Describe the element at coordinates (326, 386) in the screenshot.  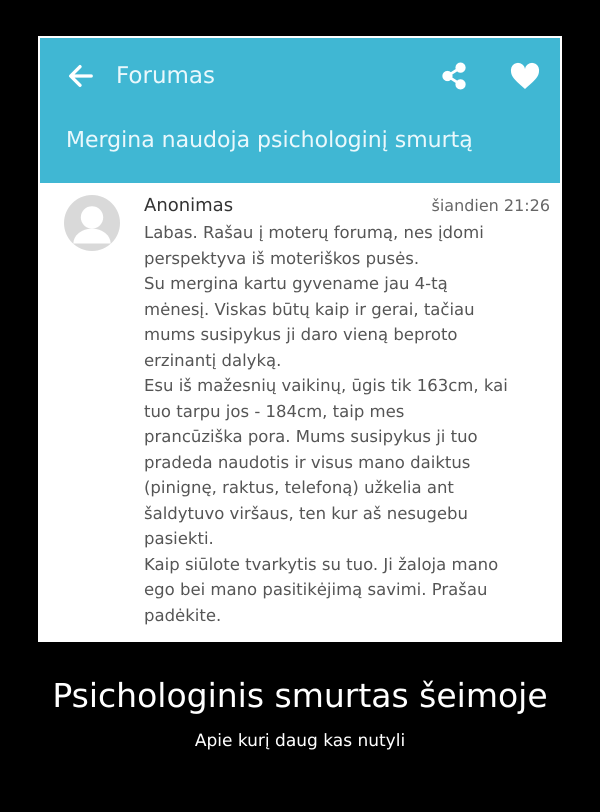
I see `post-text-line: Esu iš mažesnių vaikinų, ūgis tik 163cm, kai` at that location.